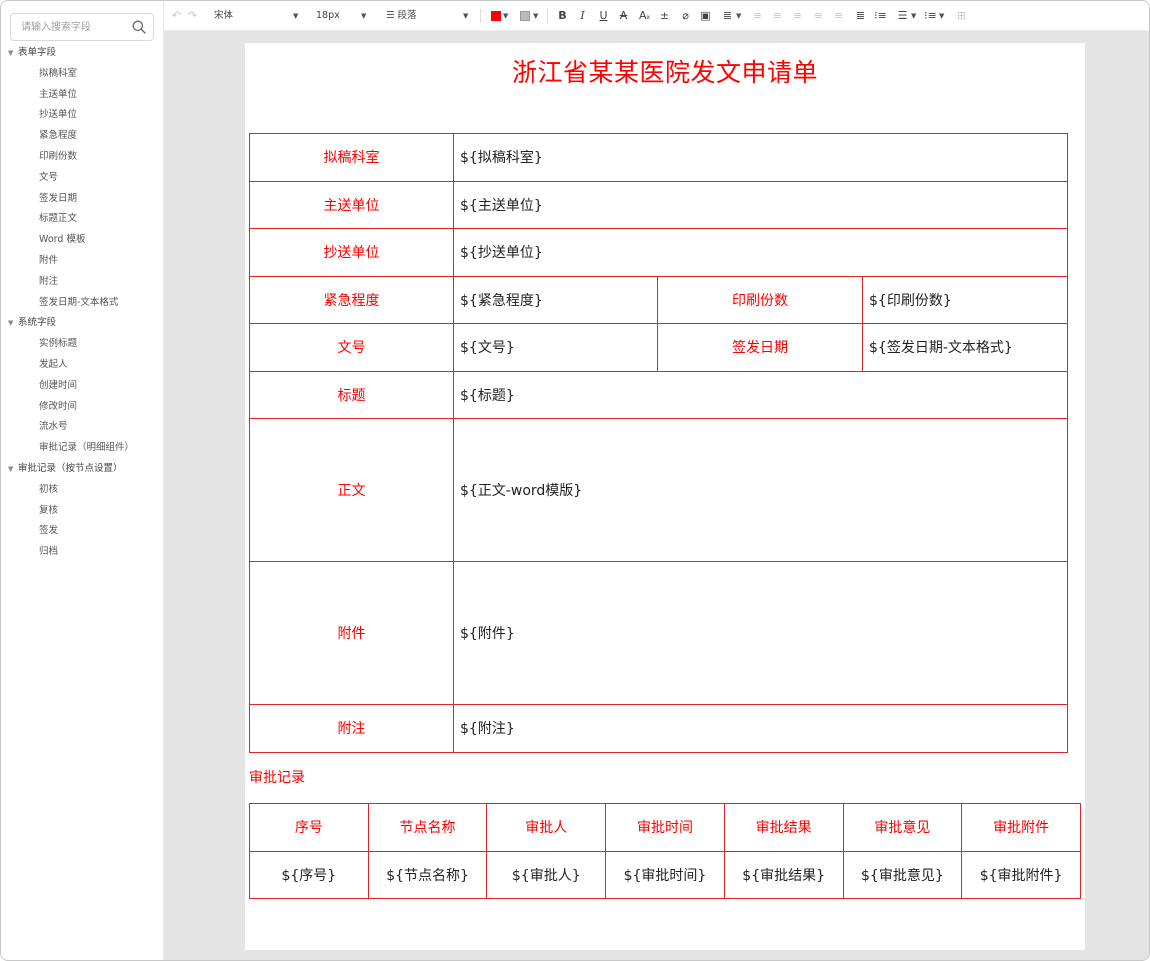 The image size is (1150, 961). Describe the element at coordinates (1021, 827) in the screenshot. I see `approval-header-cell: 审批附件` at that location.